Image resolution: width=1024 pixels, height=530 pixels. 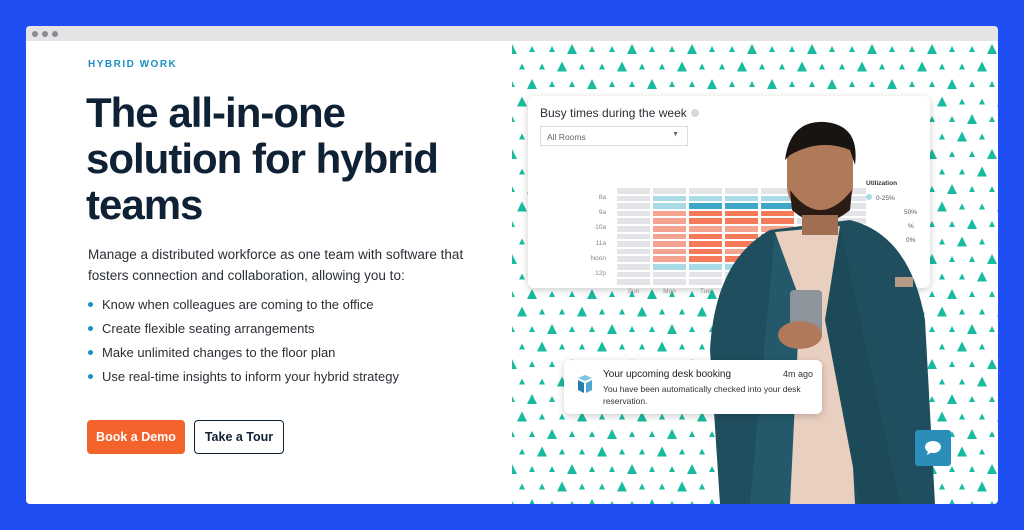 I want to click on room-select: All Rooms ▼, so click(x=614, y=136).